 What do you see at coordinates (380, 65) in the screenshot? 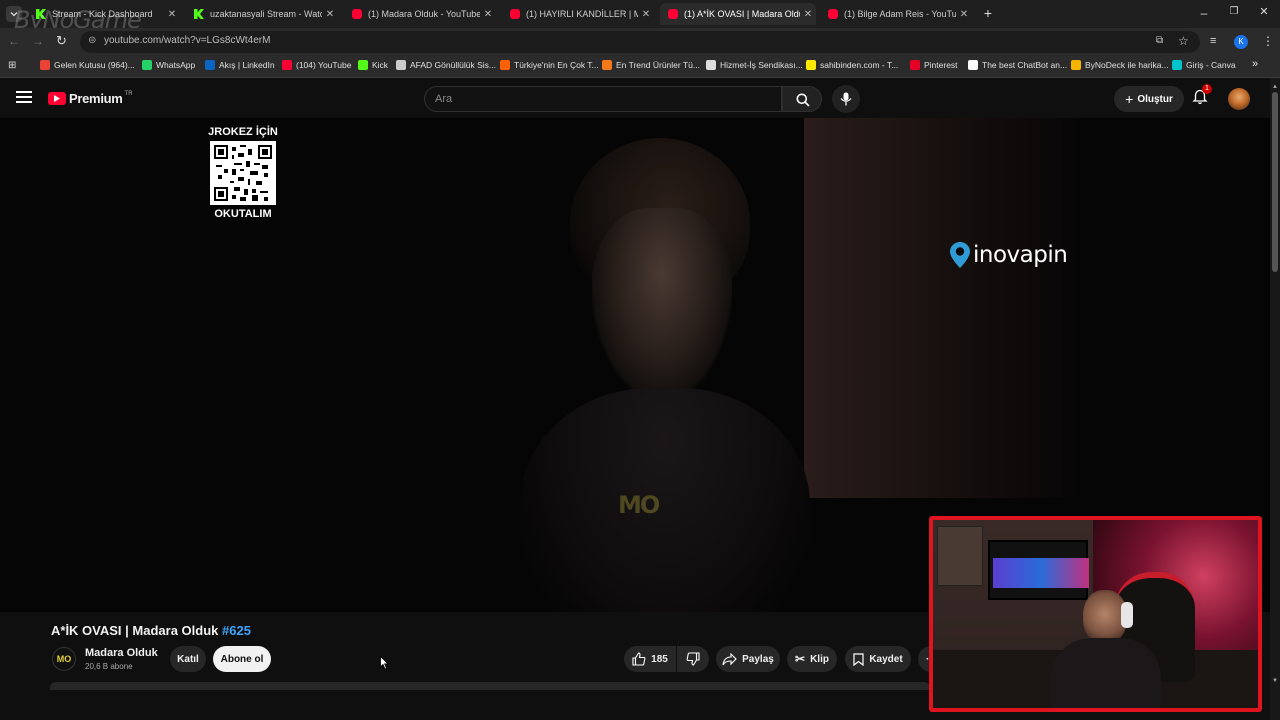
I see `bookmark-label: Kick` at bounding box center [380, 65].